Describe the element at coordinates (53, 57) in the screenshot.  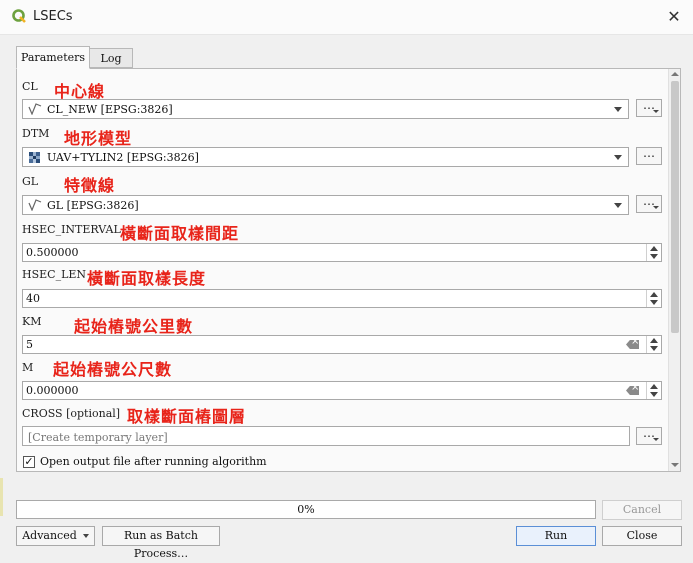
I see `tab-parameters: Parameters` at that location.